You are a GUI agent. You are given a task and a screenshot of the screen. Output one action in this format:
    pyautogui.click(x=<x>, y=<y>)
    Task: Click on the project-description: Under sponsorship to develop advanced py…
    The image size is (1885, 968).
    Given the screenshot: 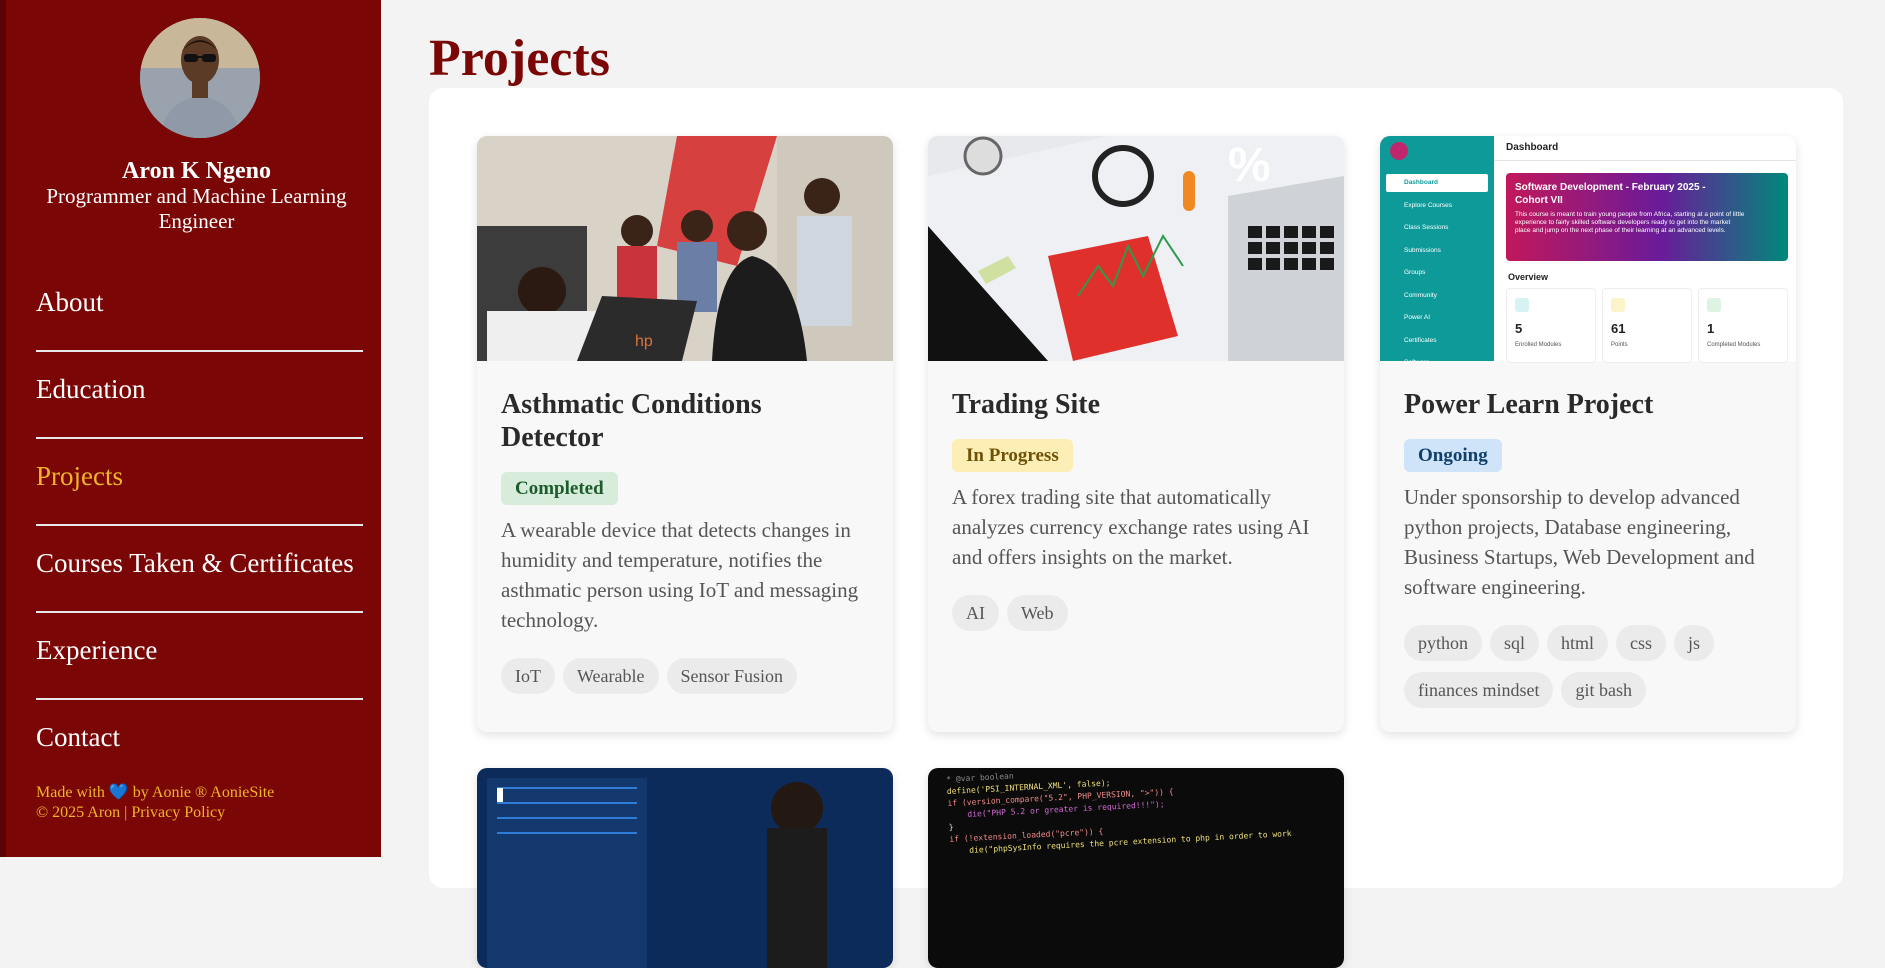 What is the action you would take?
    pyautogui.click(x=1579, y=542)
    